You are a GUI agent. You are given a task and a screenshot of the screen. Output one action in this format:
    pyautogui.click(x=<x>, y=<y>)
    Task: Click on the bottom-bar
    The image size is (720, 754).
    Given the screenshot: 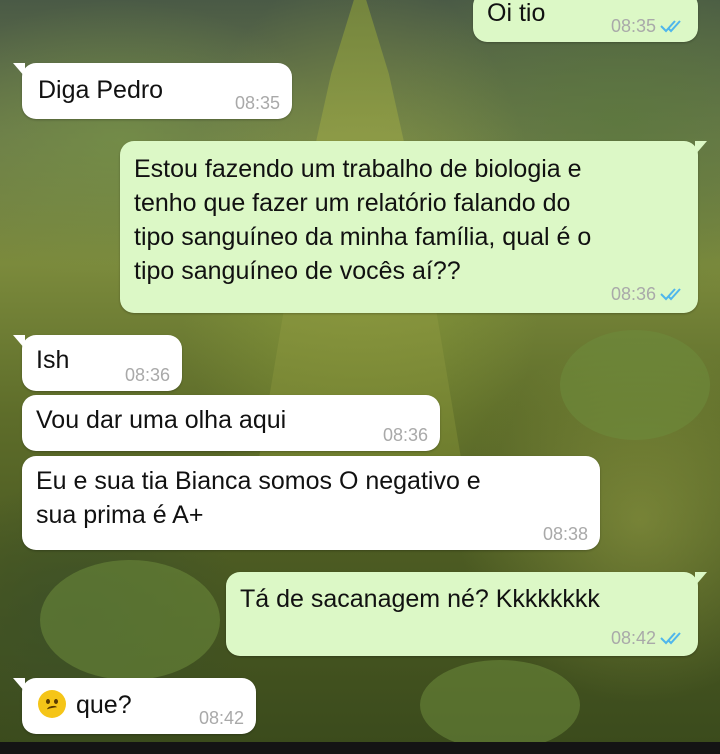 What is the action you would take?
    pyautogui.click(x=360, y=748)
    